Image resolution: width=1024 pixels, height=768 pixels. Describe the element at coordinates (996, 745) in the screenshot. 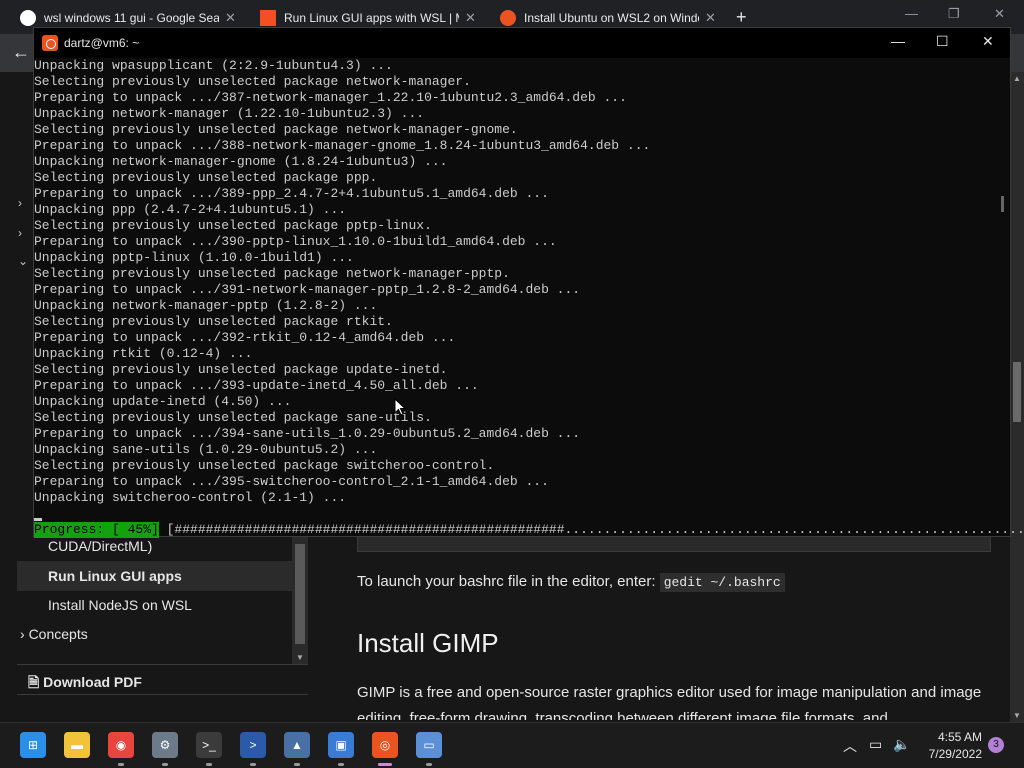

I see `notification-badge: 3` at that location.